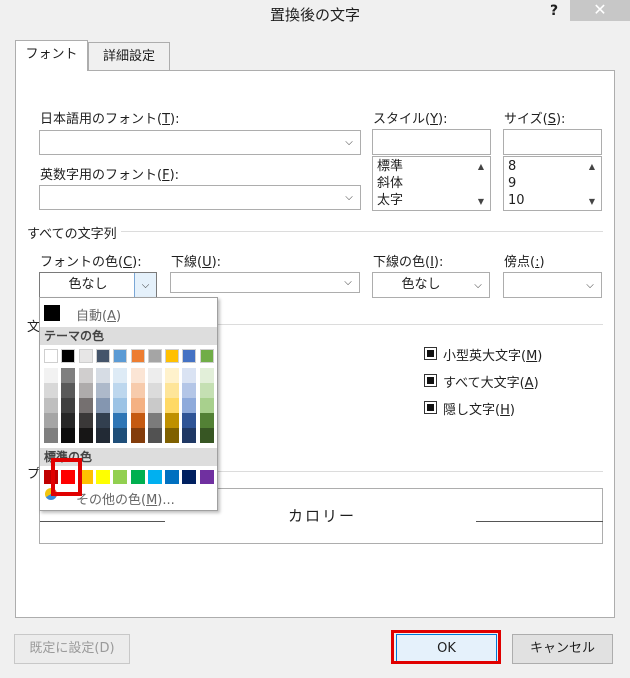 This screenshot has width=630, height=678. Describe the element at coordinates (314, 15) in the screenshot. I see `dialog-title: 置換後の文字` at that location.